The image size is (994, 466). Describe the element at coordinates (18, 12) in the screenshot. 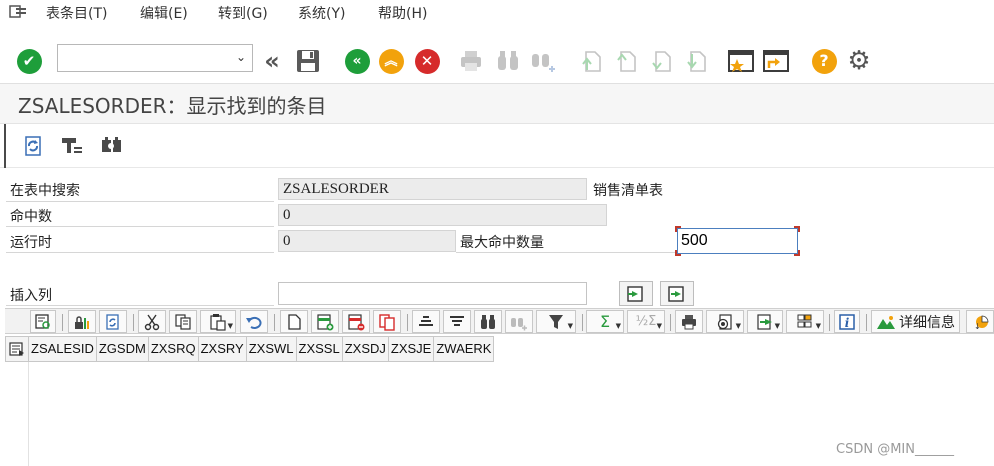

I see `menu-icon` at that location.